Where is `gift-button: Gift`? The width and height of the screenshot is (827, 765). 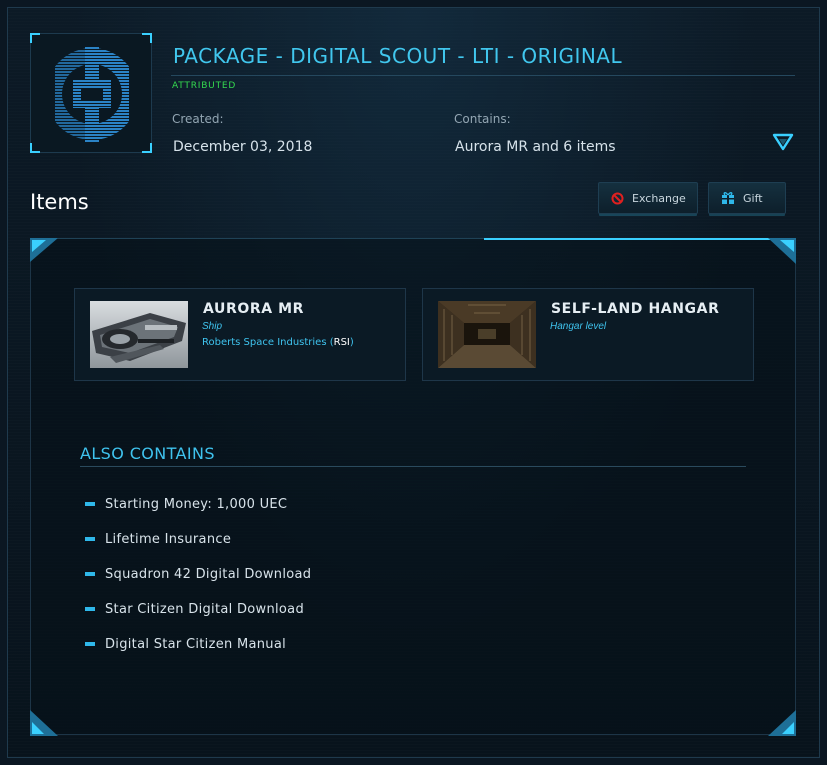
gift-button: Gift is located at coordinates (747, 198).